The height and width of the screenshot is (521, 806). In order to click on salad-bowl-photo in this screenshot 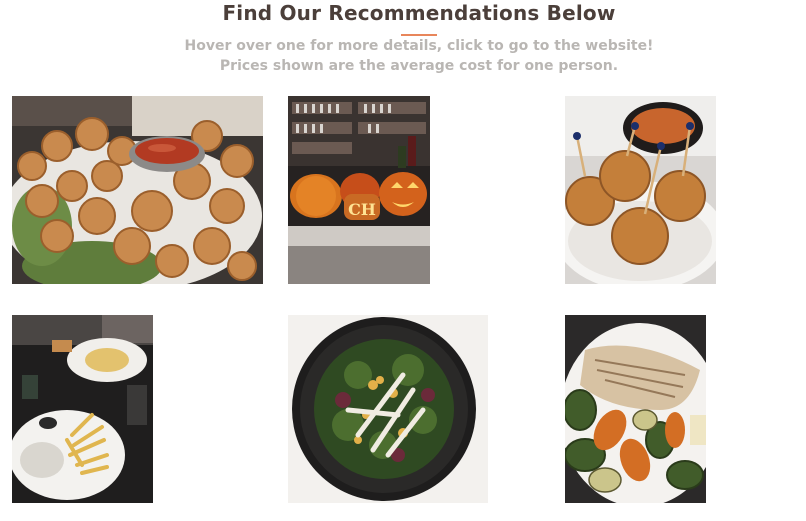, I will do `click(388, 409)`.